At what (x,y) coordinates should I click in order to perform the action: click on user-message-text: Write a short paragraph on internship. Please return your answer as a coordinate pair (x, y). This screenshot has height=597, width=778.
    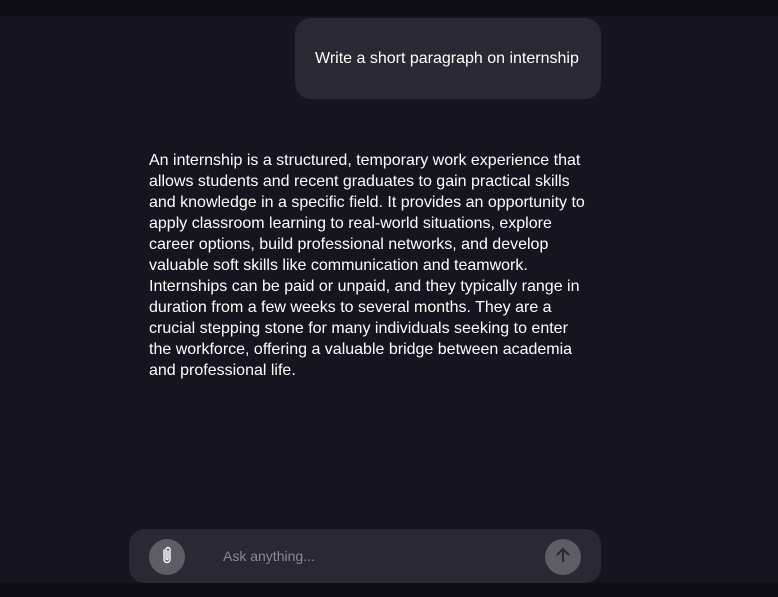
    Looking at the image, I should click on (447, 58).